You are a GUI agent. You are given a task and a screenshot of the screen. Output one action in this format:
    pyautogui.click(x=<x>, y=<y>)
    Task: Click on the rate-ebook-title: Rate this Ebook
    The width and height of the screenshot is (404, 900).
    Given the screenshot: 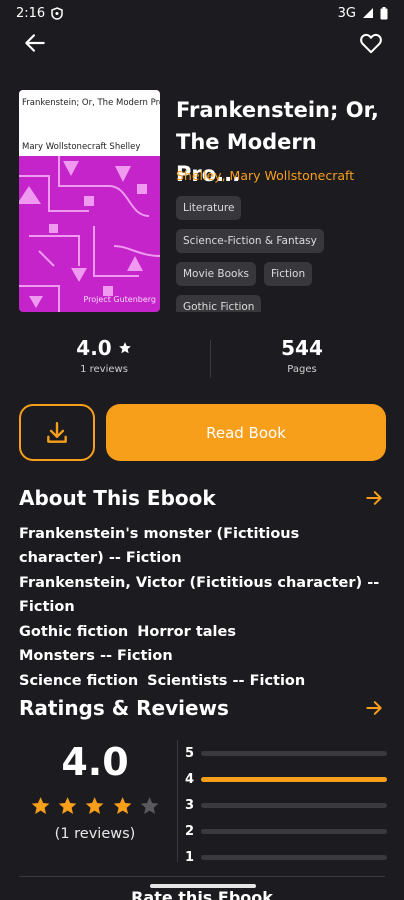 What is the action you would take?
    pyautogui.click(x=202, y=894)
    